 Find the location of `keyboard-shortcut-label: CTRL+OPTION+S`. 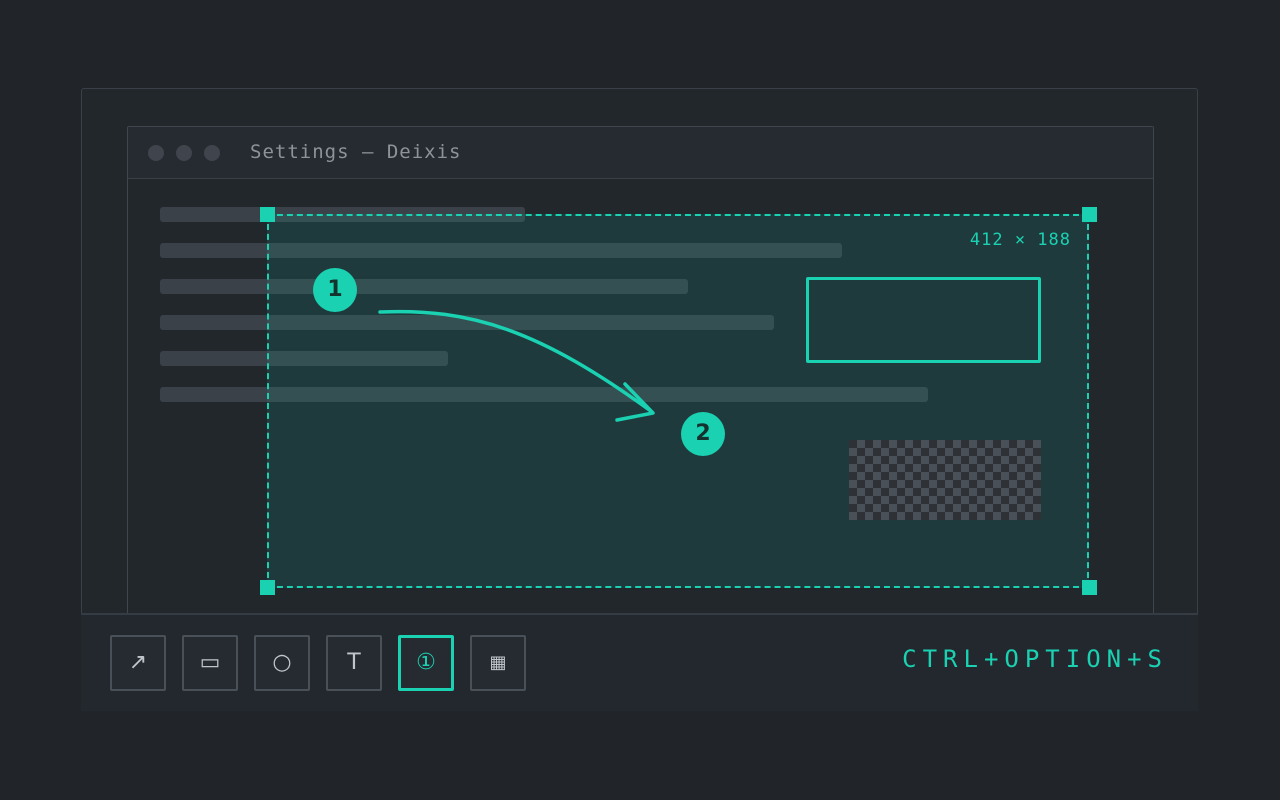

keyboard-shortcut-label: CTRL+OPTION+S is located at coordinates (1035, 659).